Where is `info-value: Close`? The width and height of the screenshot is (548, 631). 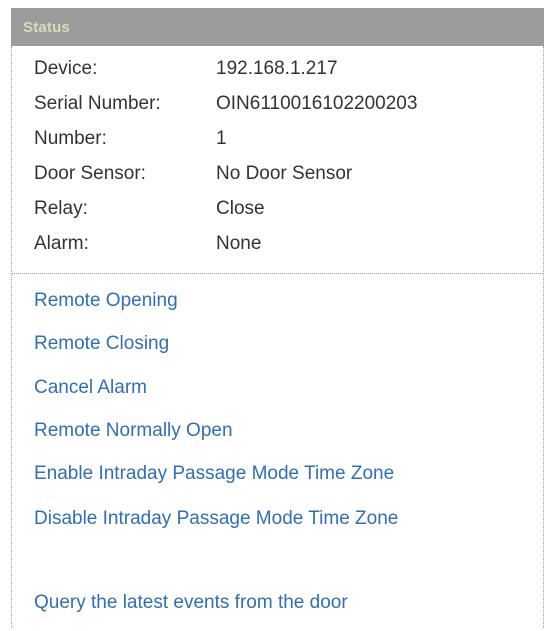 info-value: Close is located at coordinates (240, 208).